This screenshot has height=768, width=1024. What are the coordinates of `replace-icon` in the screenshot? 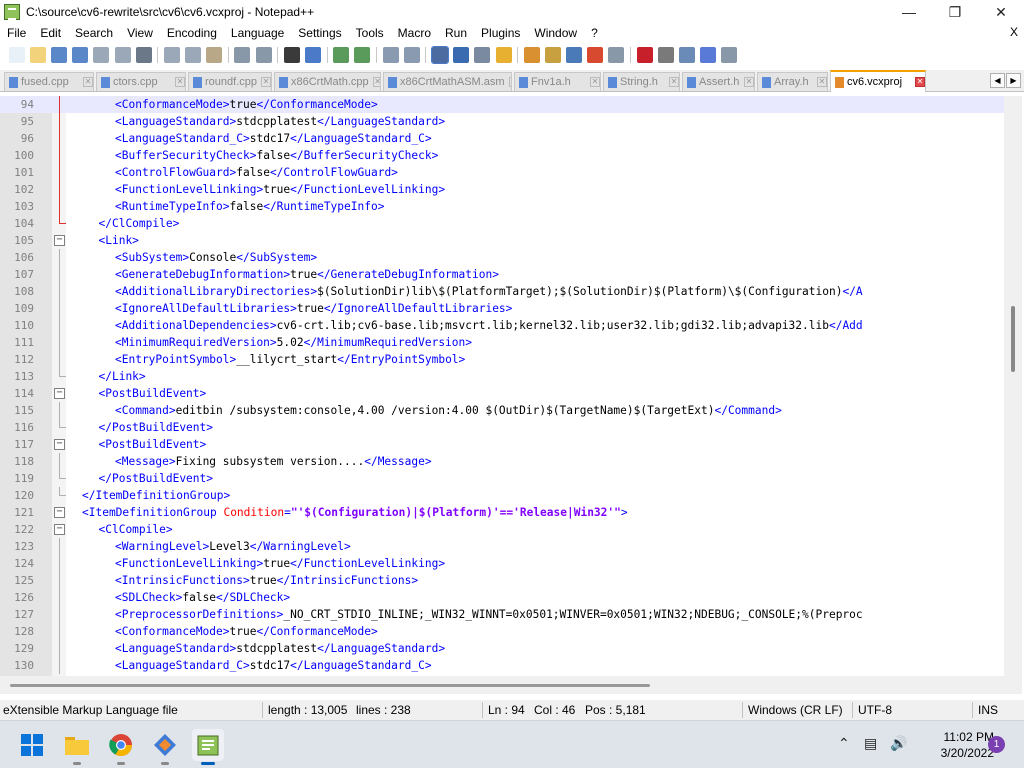 It's located at (313, 55).